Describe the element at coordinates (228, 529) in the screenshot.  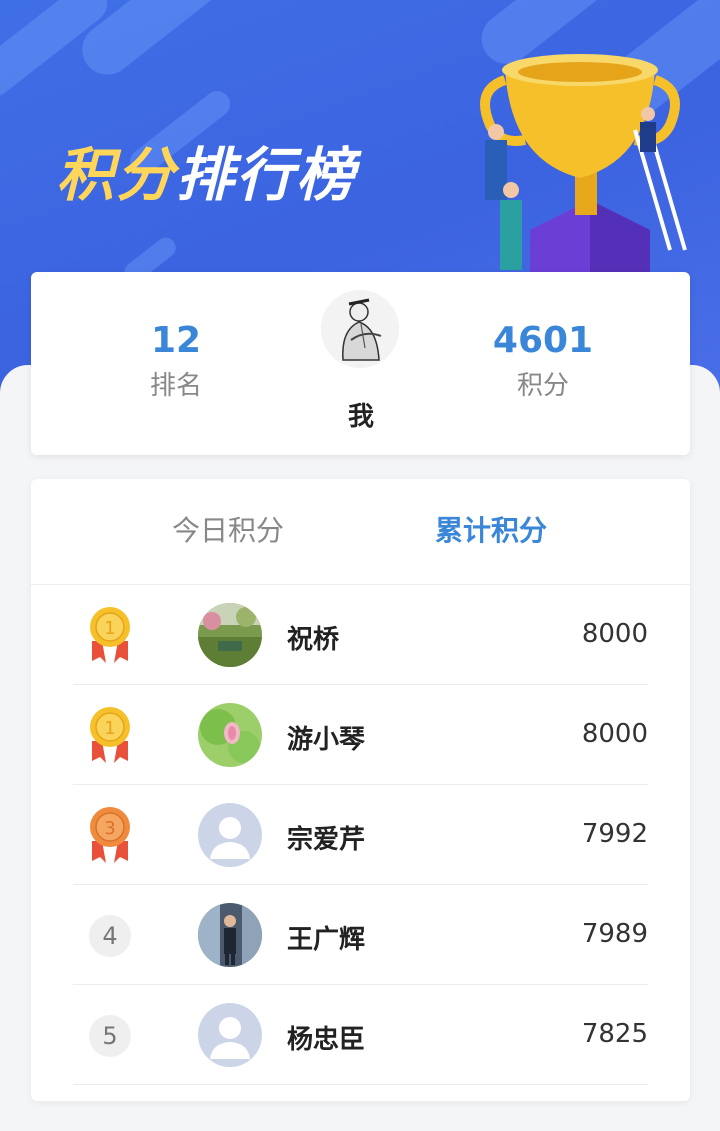
I see `tab-today-points: 今日积分` at that location.